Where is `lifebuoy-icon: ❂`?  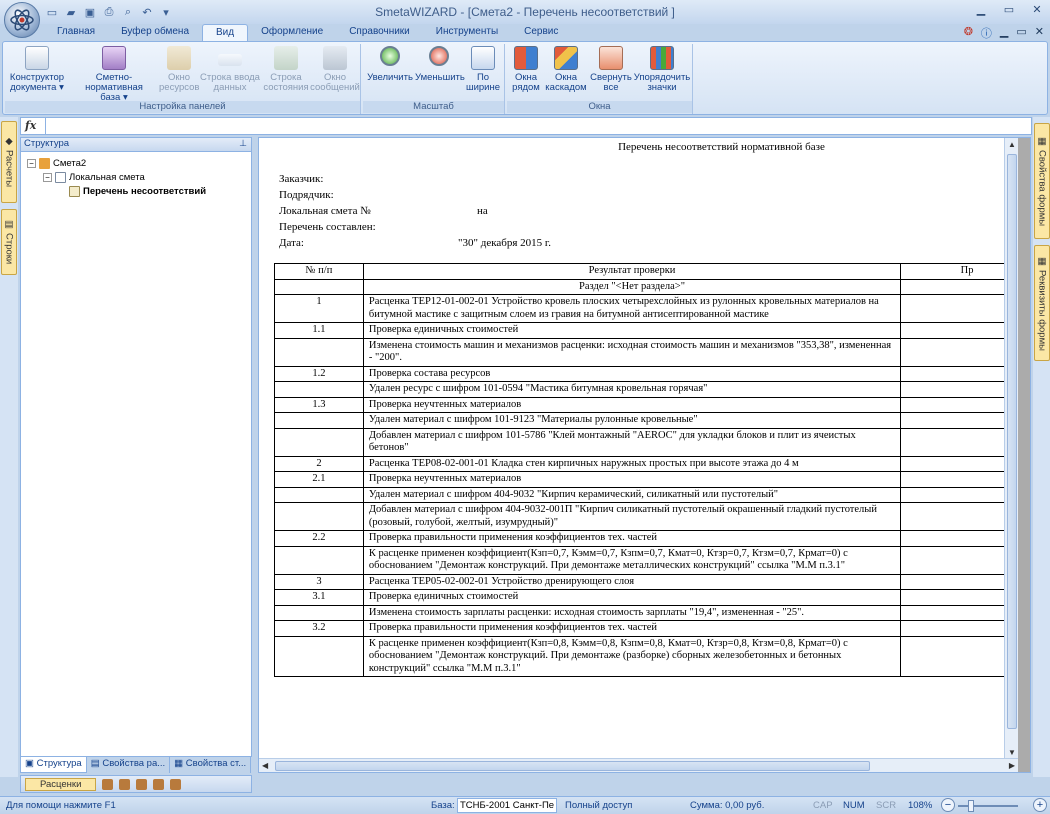 lifebuoy-icon: ❂ is located at coordinates (968, 33).